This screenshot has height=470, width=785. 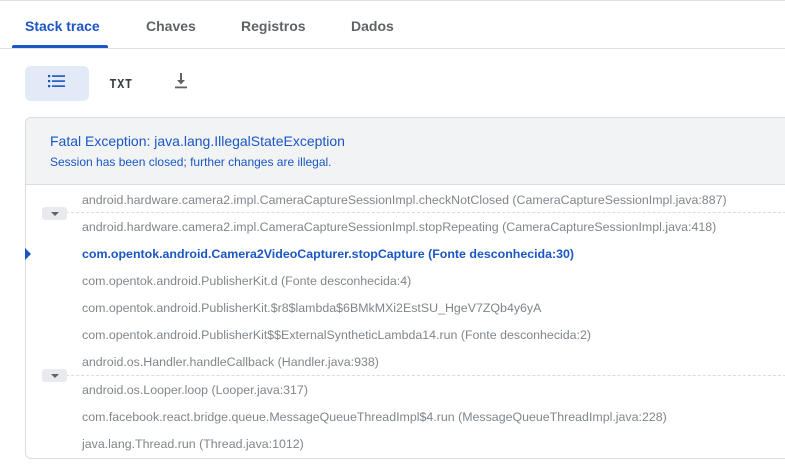 I want to click on download-icon, so click(x=181, y=83).